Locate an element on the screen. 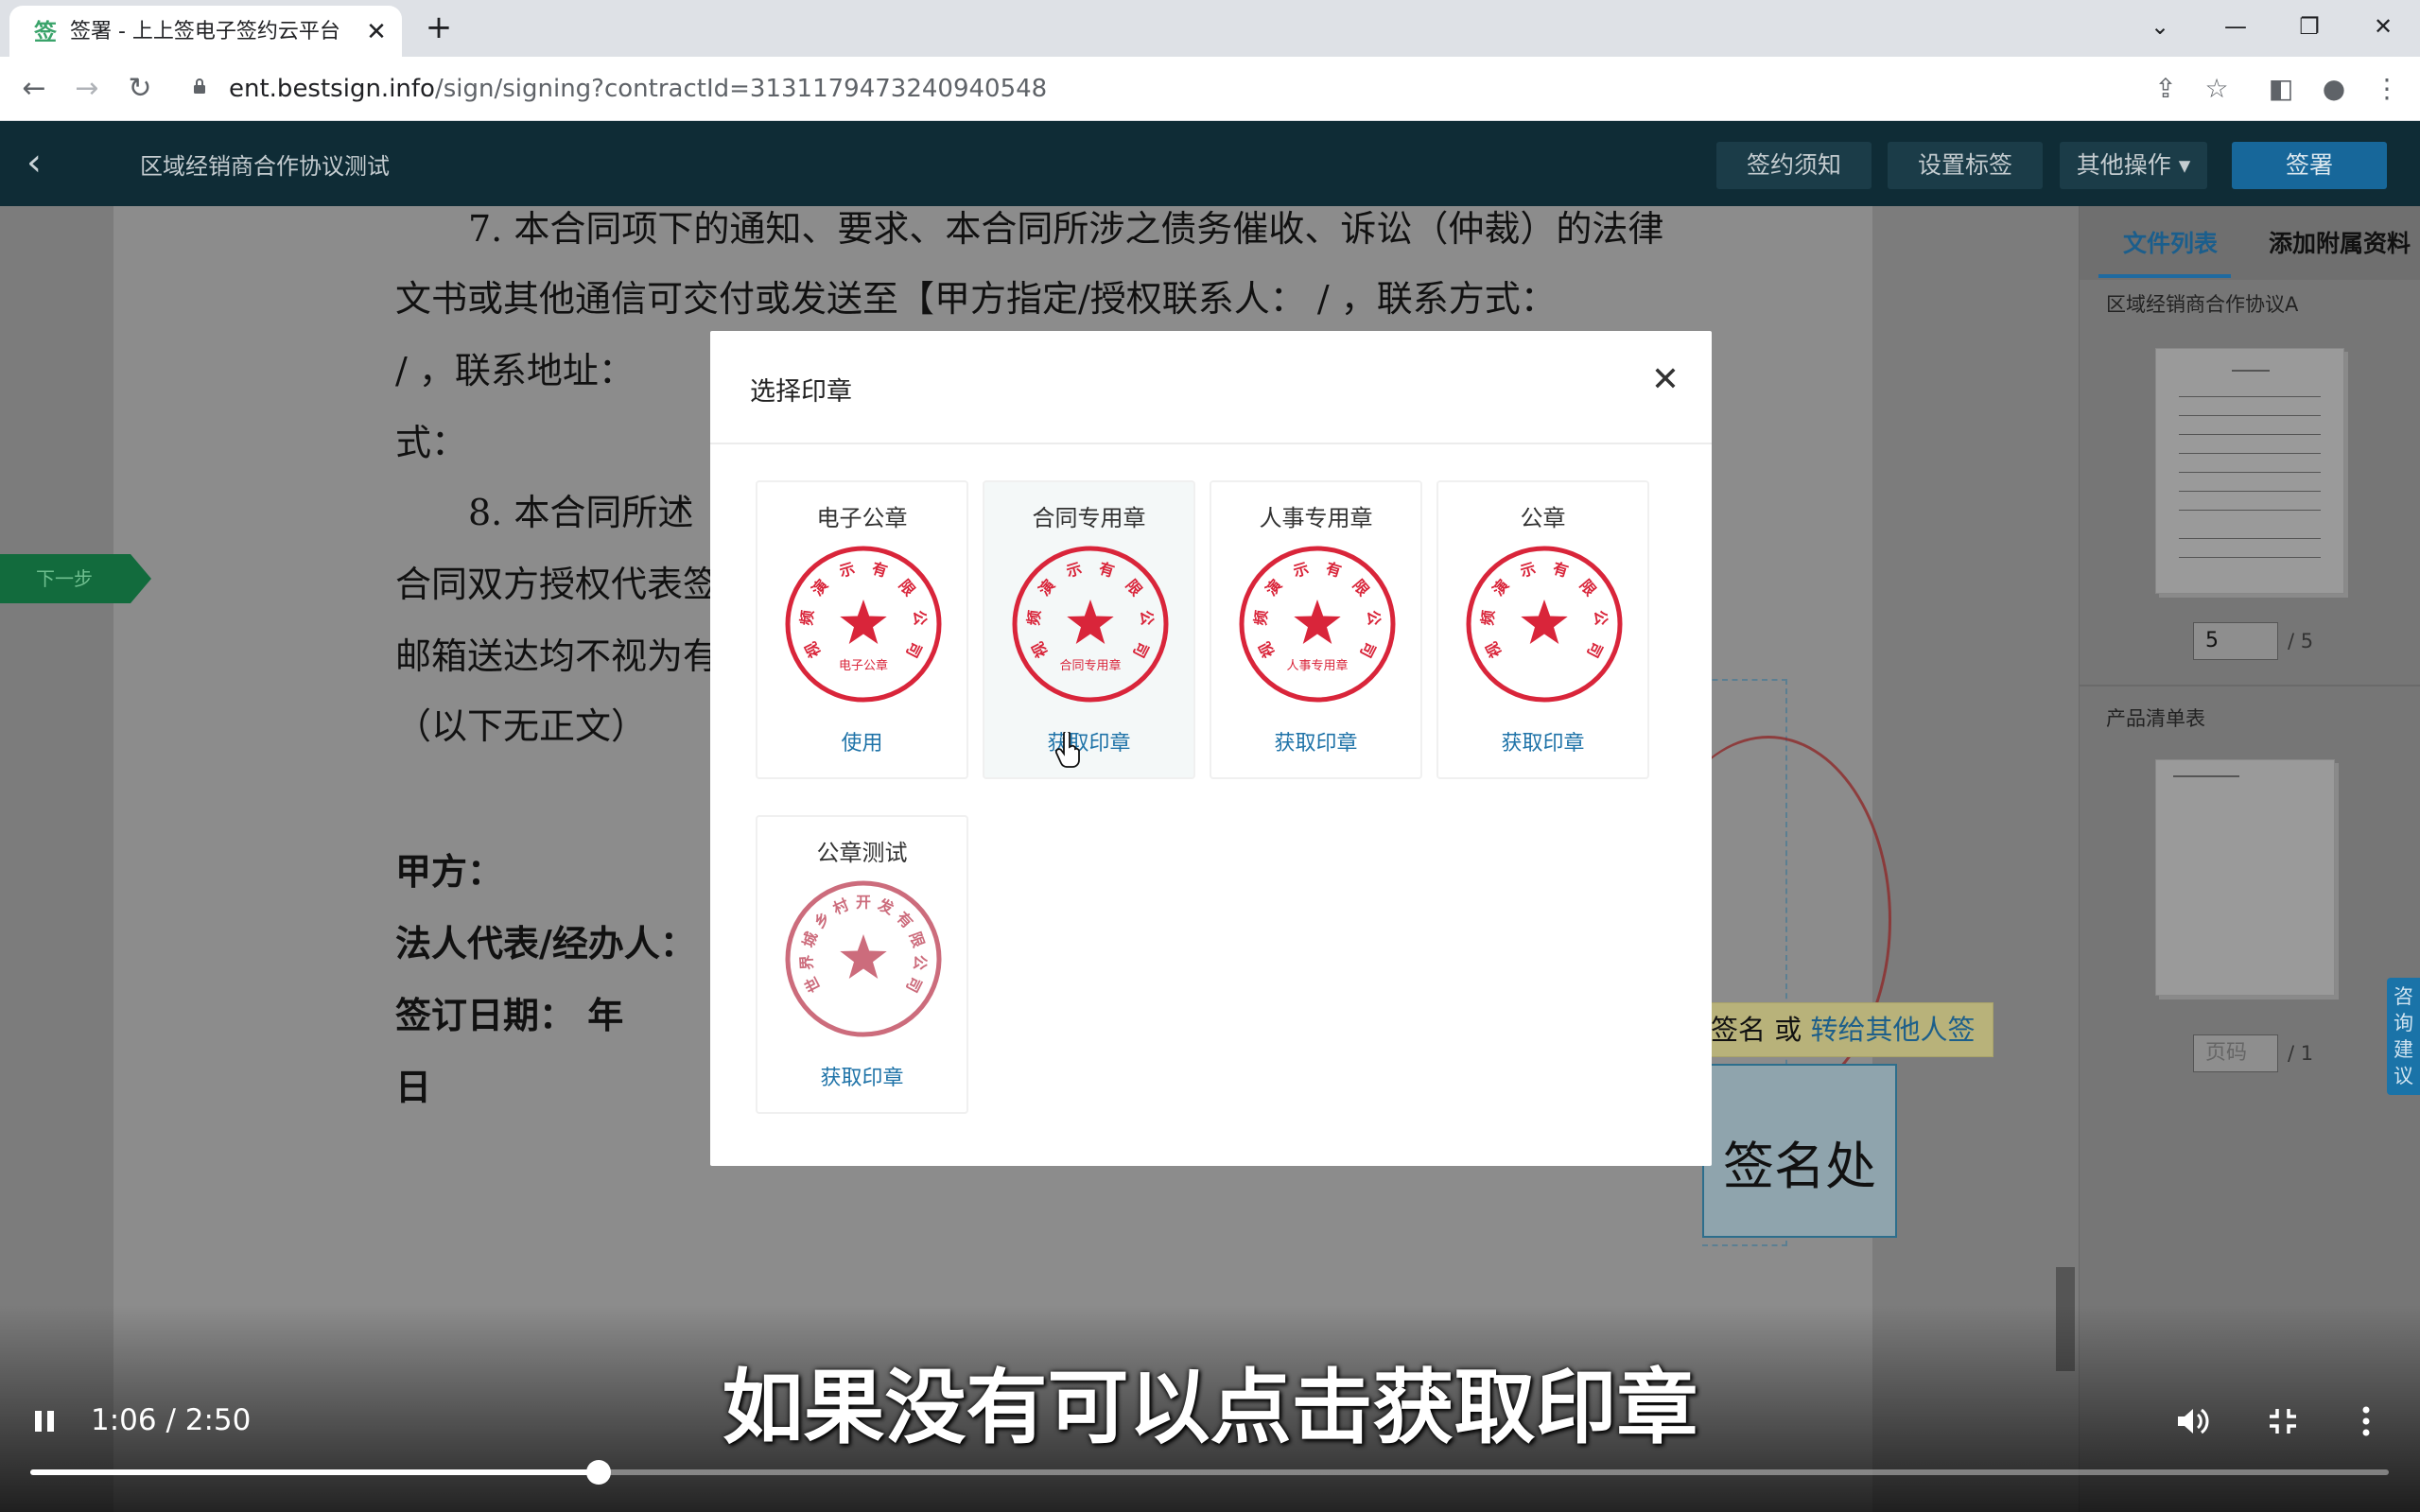 The height and width of the screenshot is (1512, 2420). seal-stamp-icon: 视频演示 有限公司 is located at coordinates (1545, 625).